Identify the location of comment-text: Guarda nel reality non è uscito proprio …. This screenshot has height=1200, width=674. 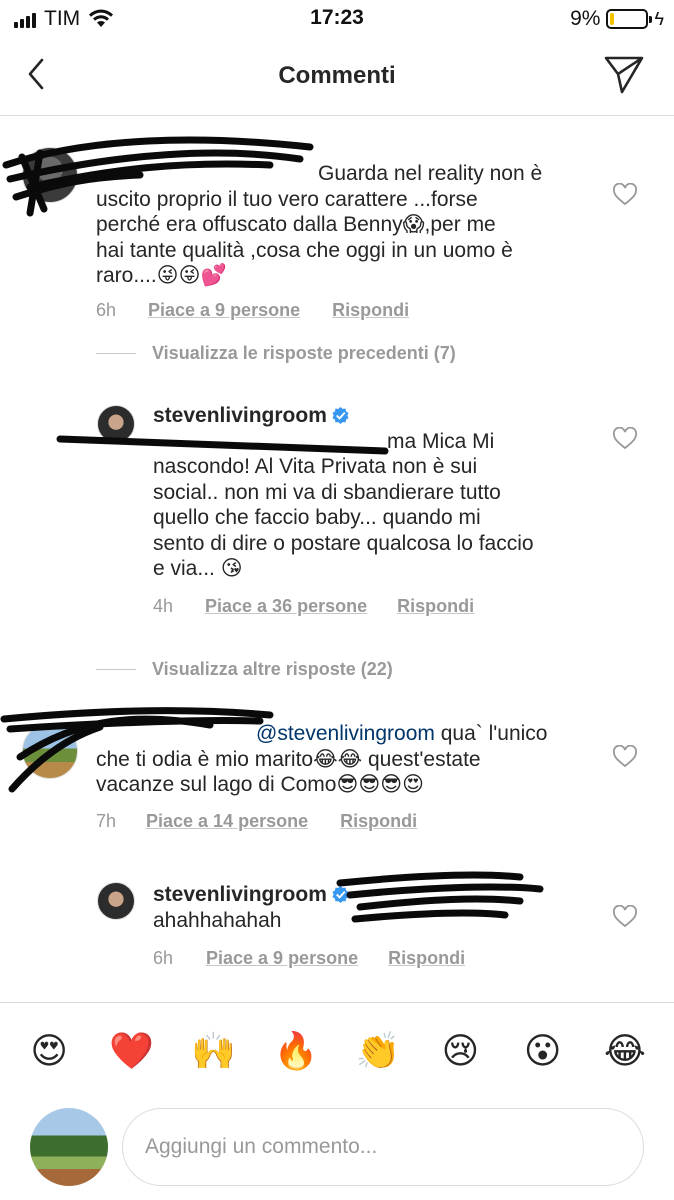
(336, 225).